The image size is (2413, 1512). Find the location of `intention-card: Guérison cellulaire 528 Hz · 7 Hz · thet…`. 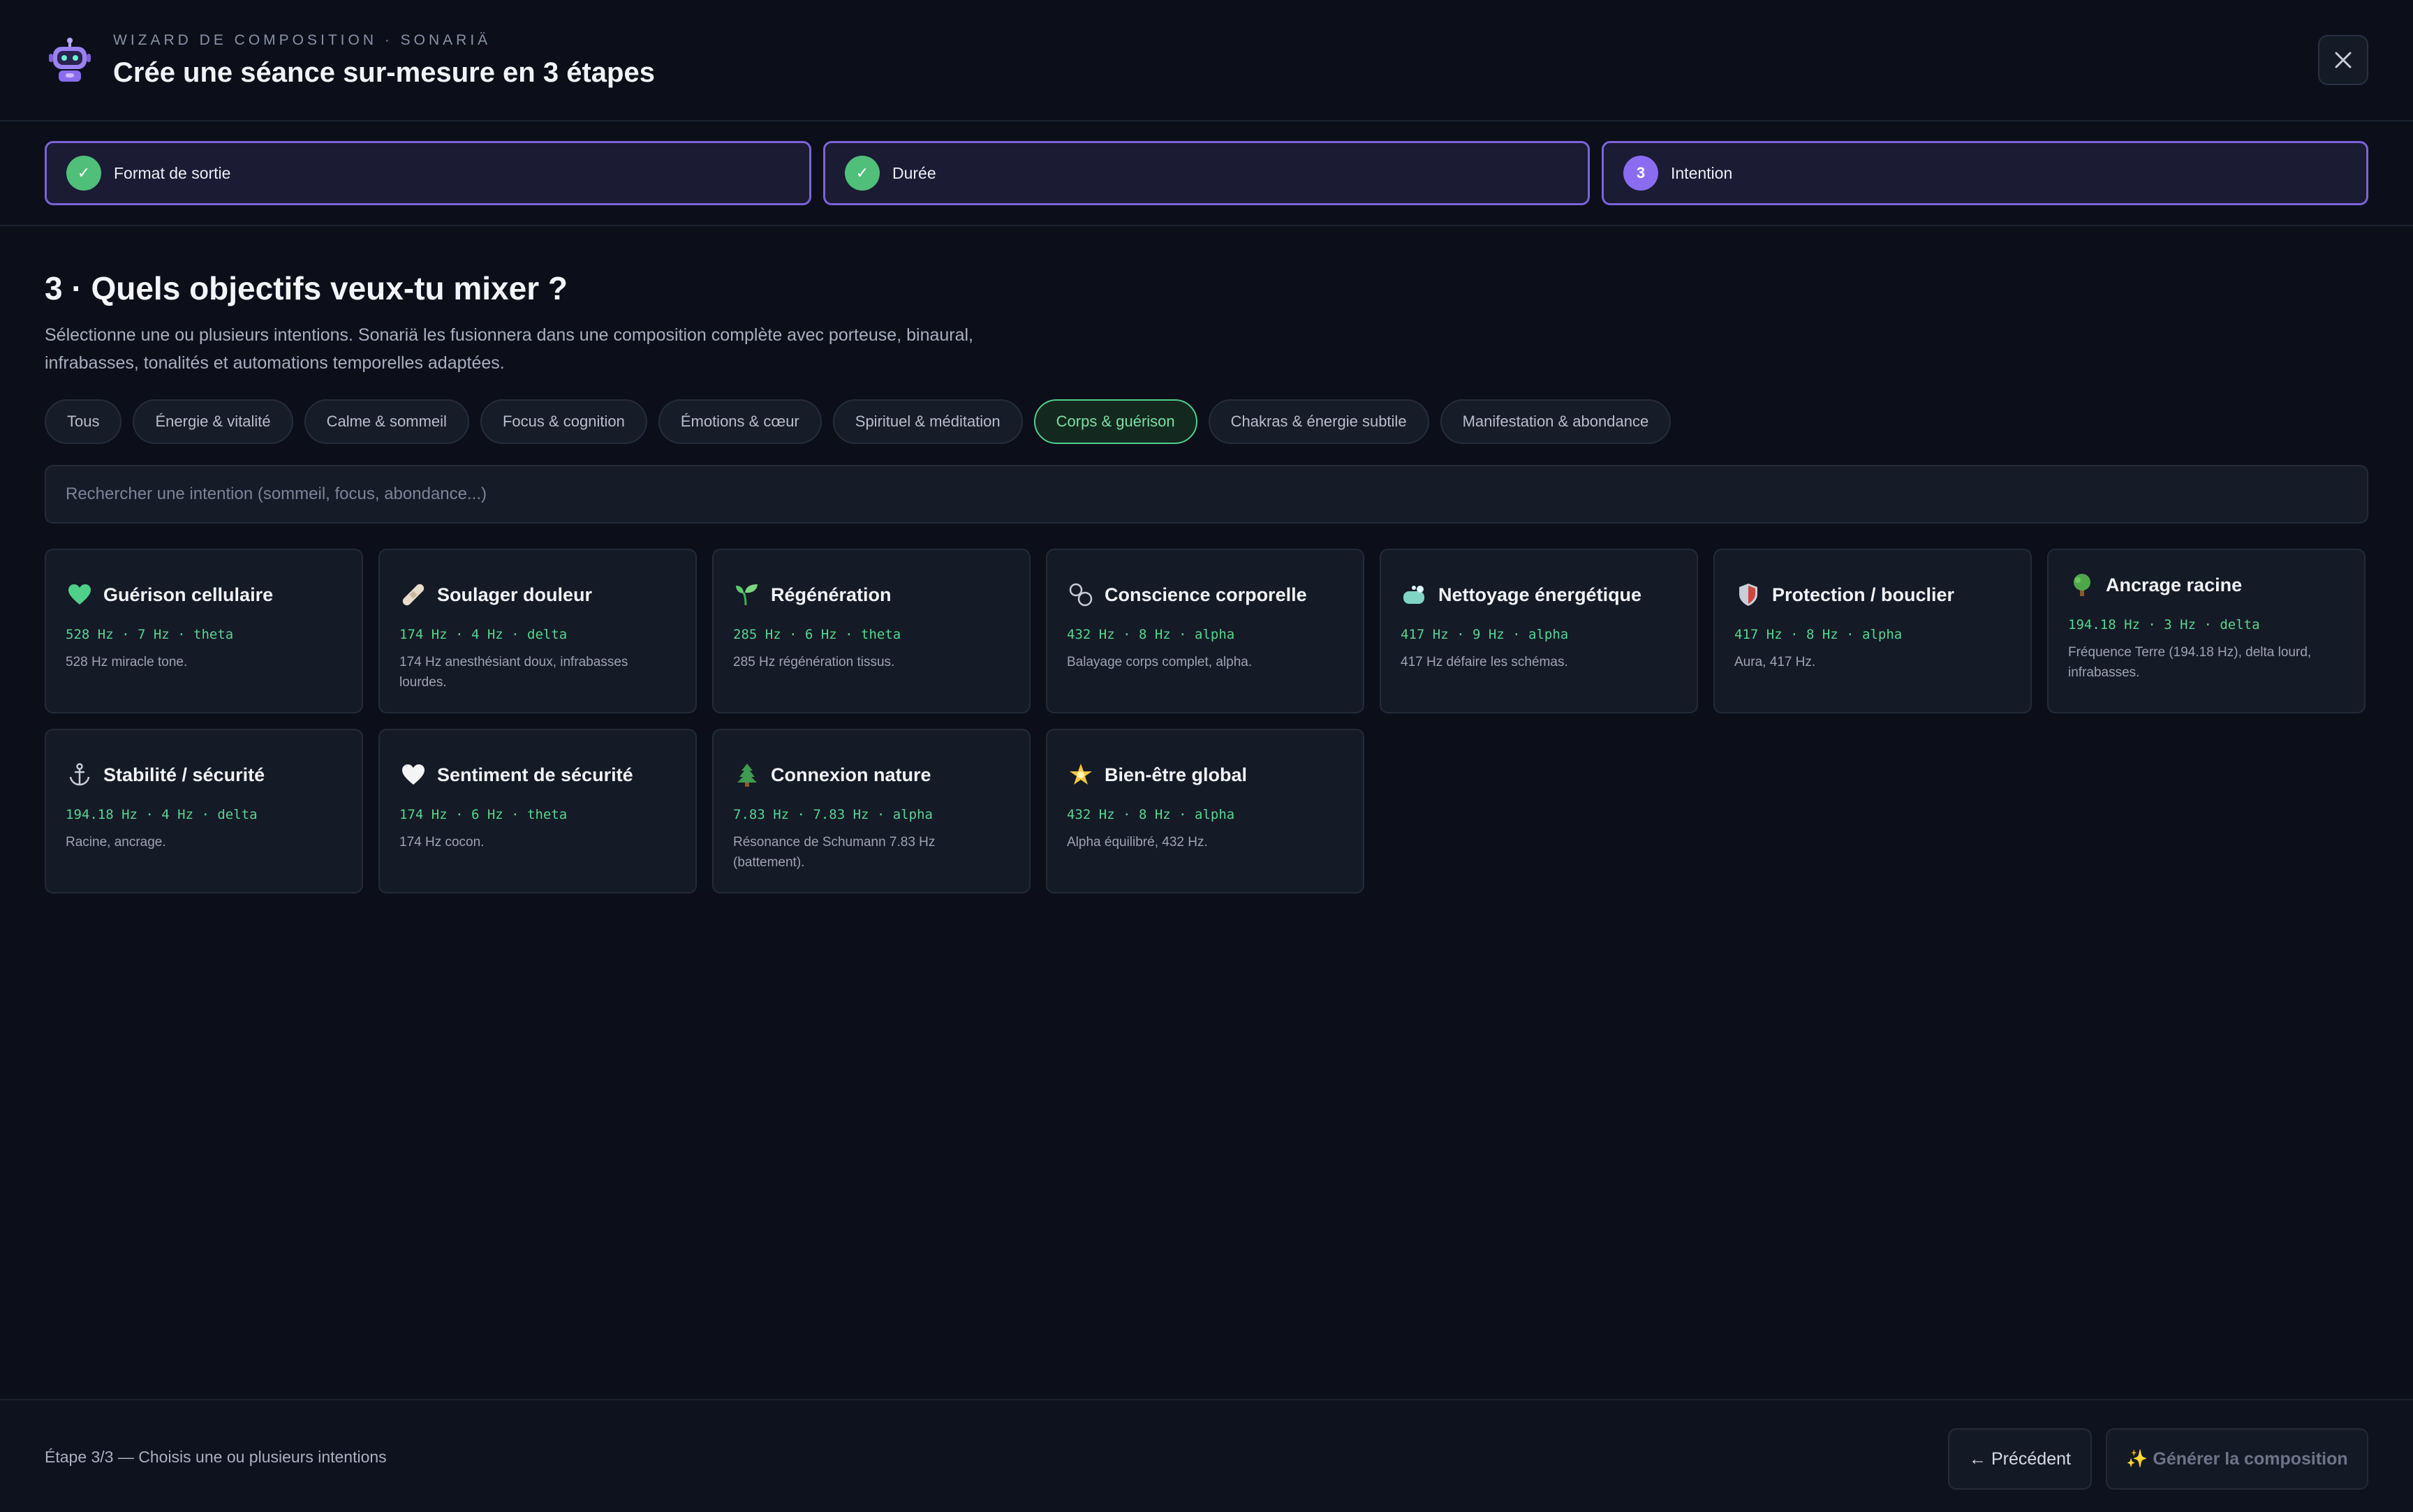

intention-card: Guérison cellulaire 528 Hz · 7 Hz · thet… is located at coordinates (204, 631).